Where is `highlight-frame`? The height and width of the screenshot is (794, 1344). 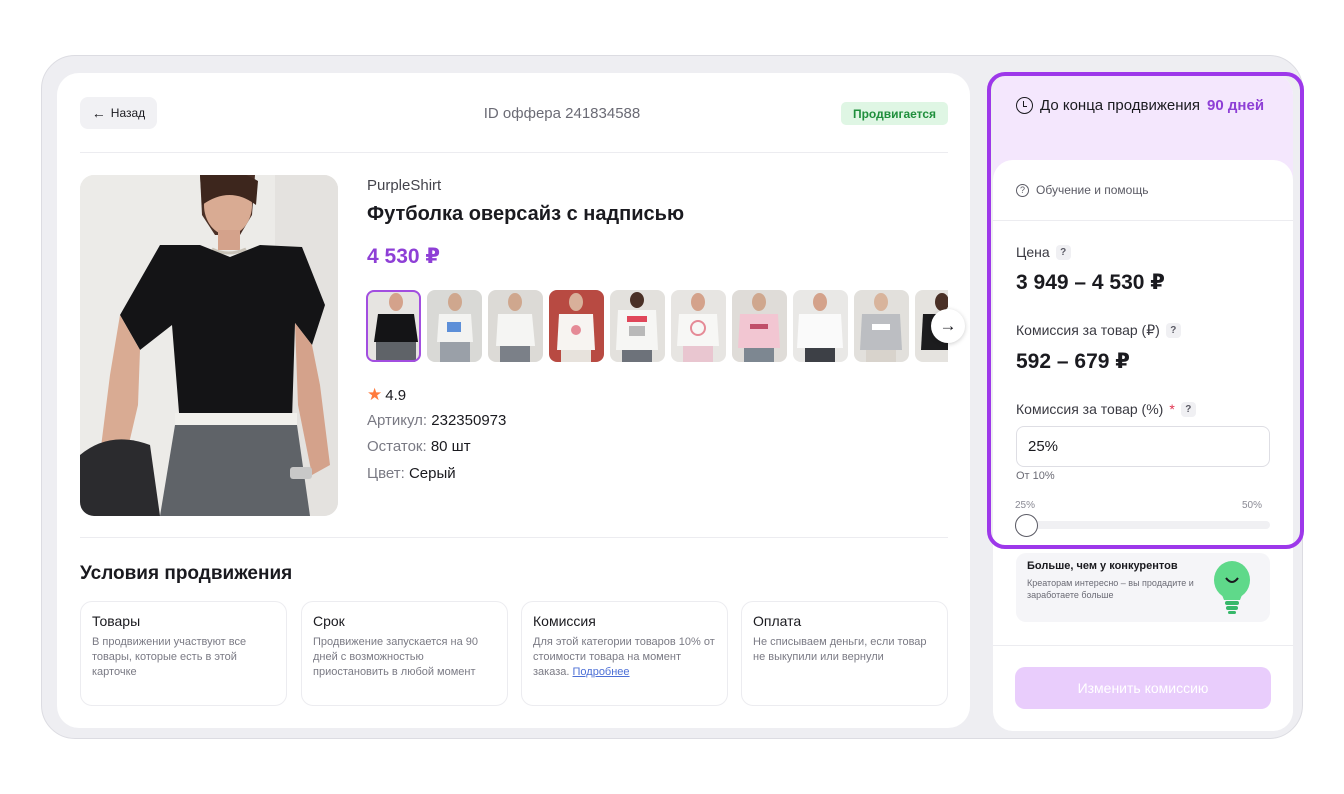 highlight-frame is located at coordinates (1145, 310).